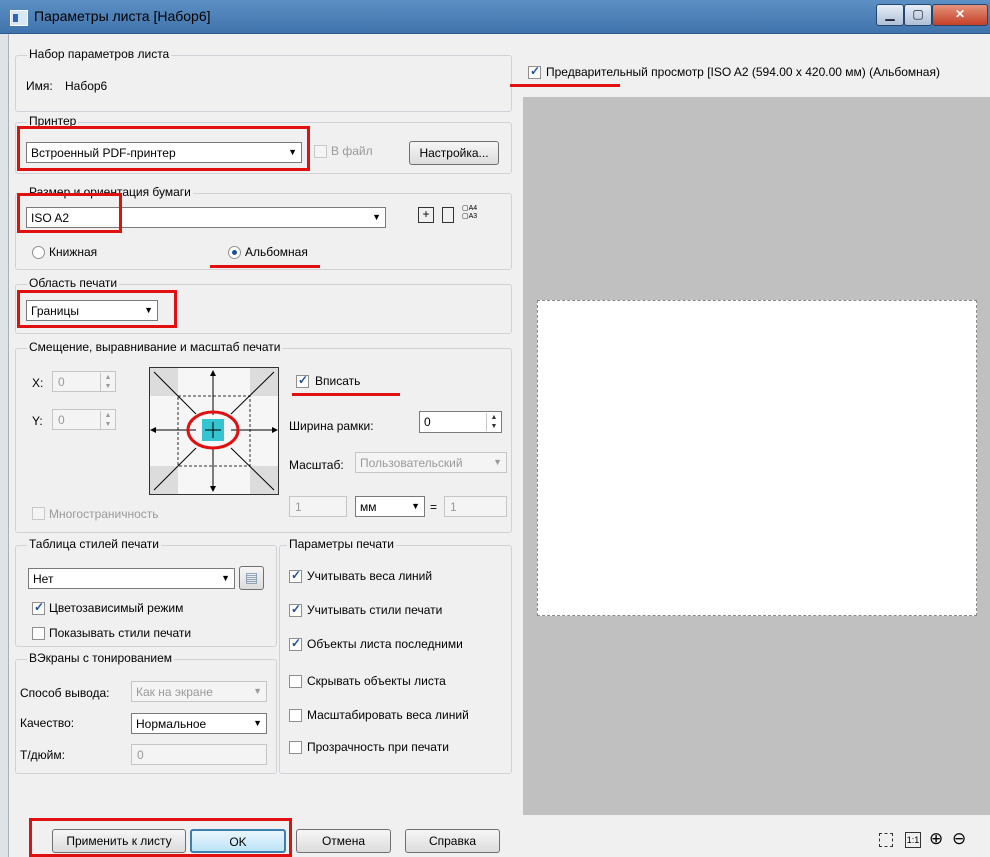 This screenshot has height=857, width=990. I want to click on quality-select: Нормальное ▼, so click(199, 723).